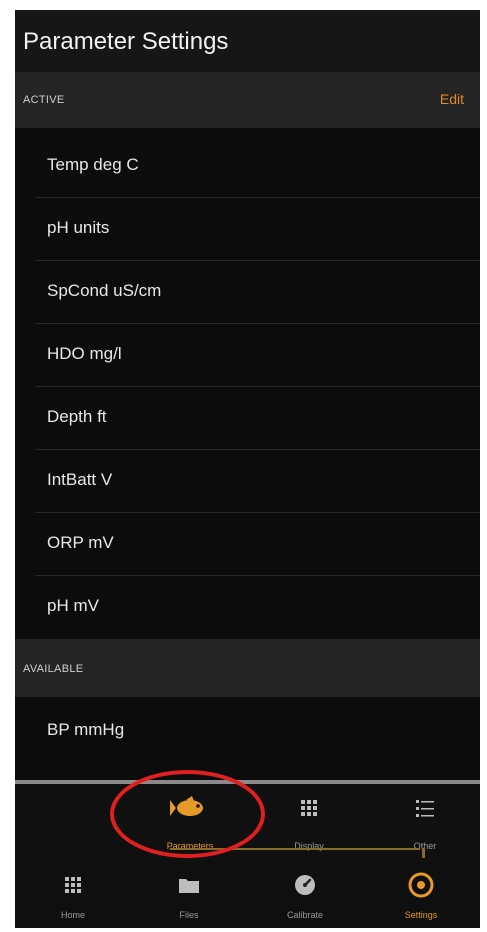  Describe the element at coordinates (190, 808) in the screenshot. I see `fish-icon` at that location.